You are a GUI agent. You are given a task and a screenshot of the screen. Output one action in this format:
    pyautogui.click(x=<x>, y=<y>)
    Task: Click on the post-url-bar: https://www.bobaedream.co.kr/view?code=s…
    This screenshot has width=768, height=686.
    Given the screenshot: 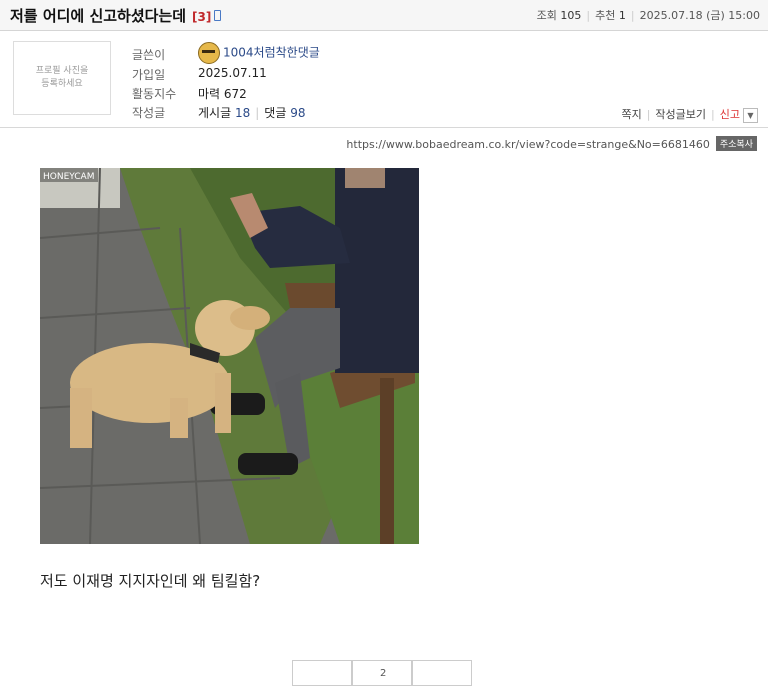 What is the action you would take?
    pyautogui.click(x=551, y=143)
    